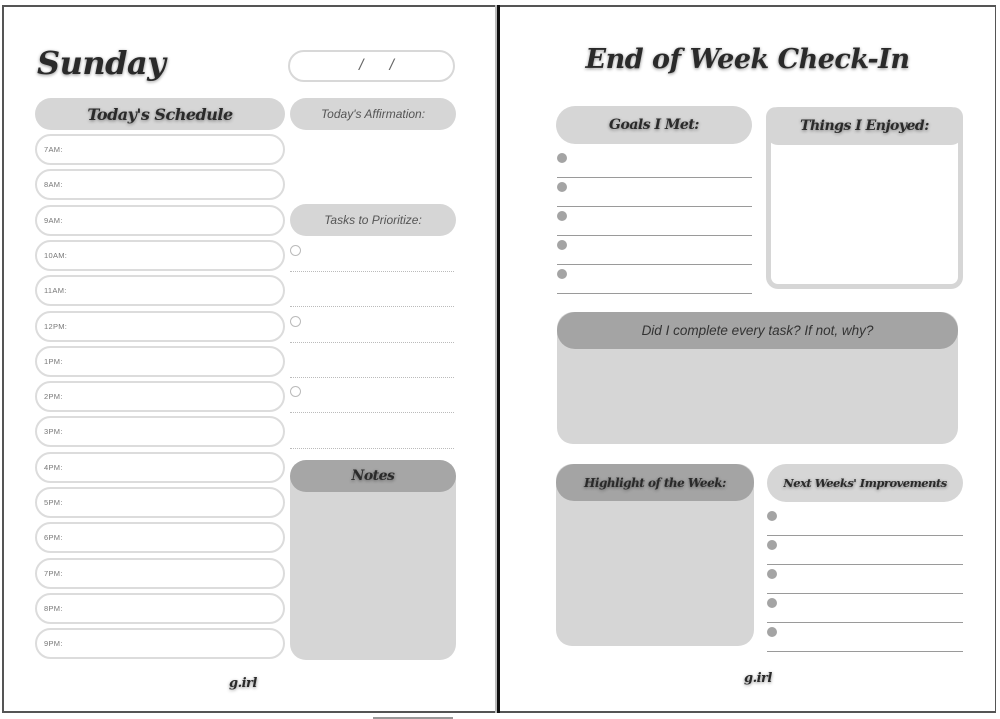  Describe the element at coordinates (160, 432) in the screenshot. I see `time-slot: 3PM:` at that location.